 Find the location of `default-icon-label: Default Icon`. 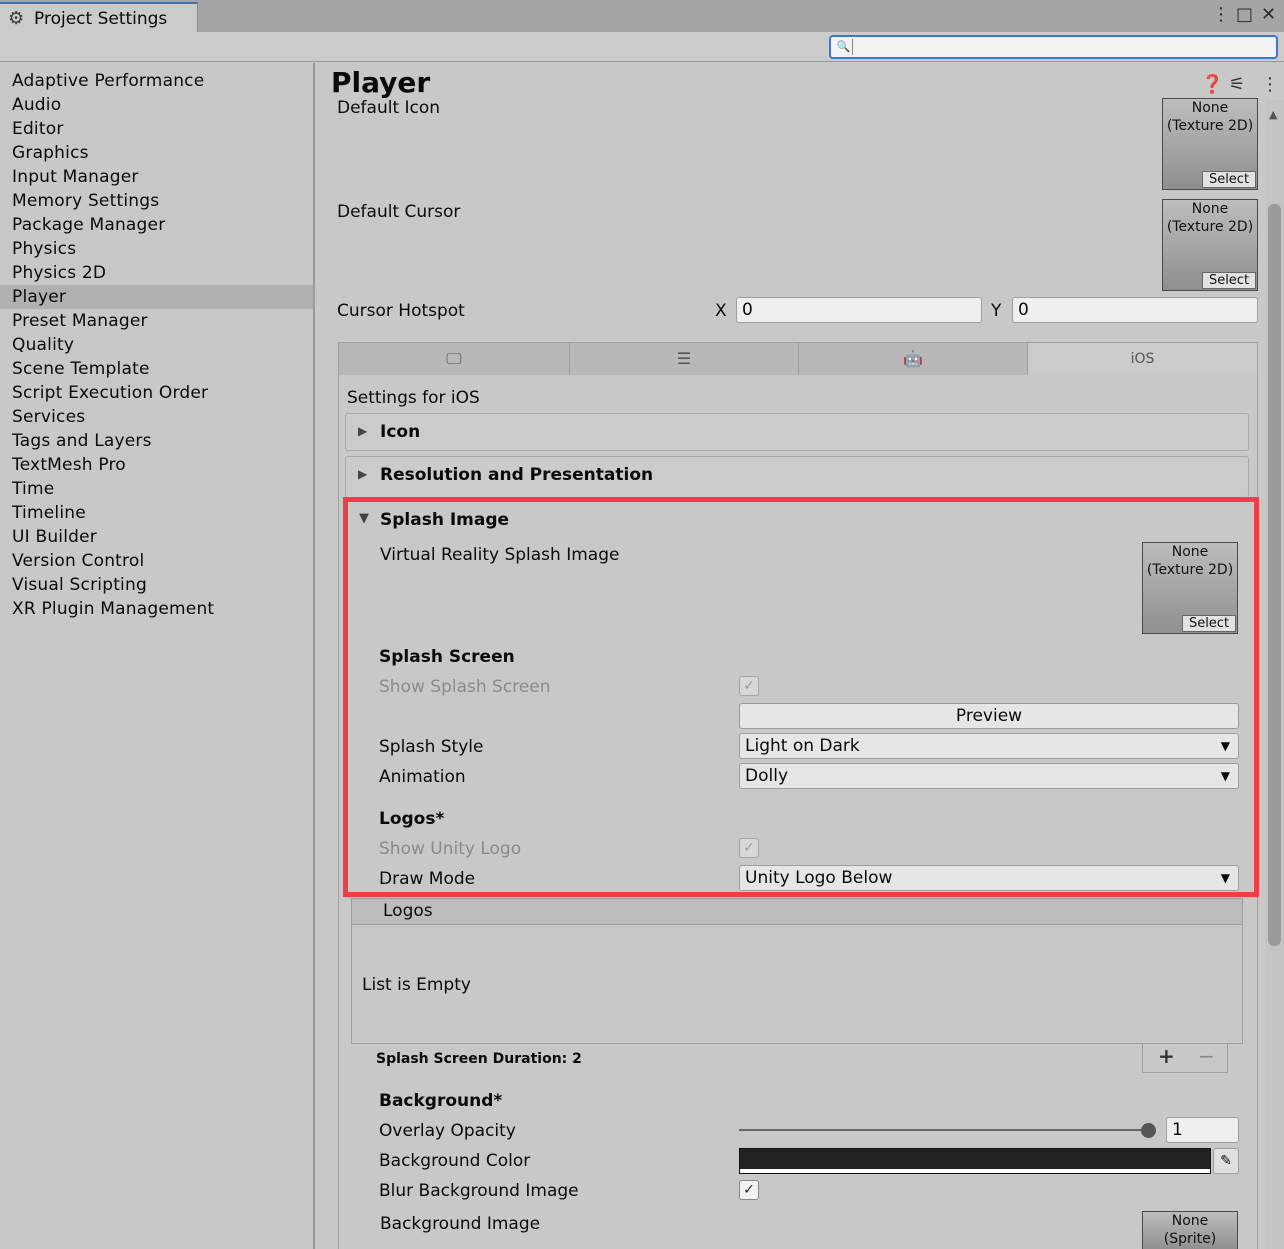

default-icon-label: Default Icon is located at coordinates (389, 108).